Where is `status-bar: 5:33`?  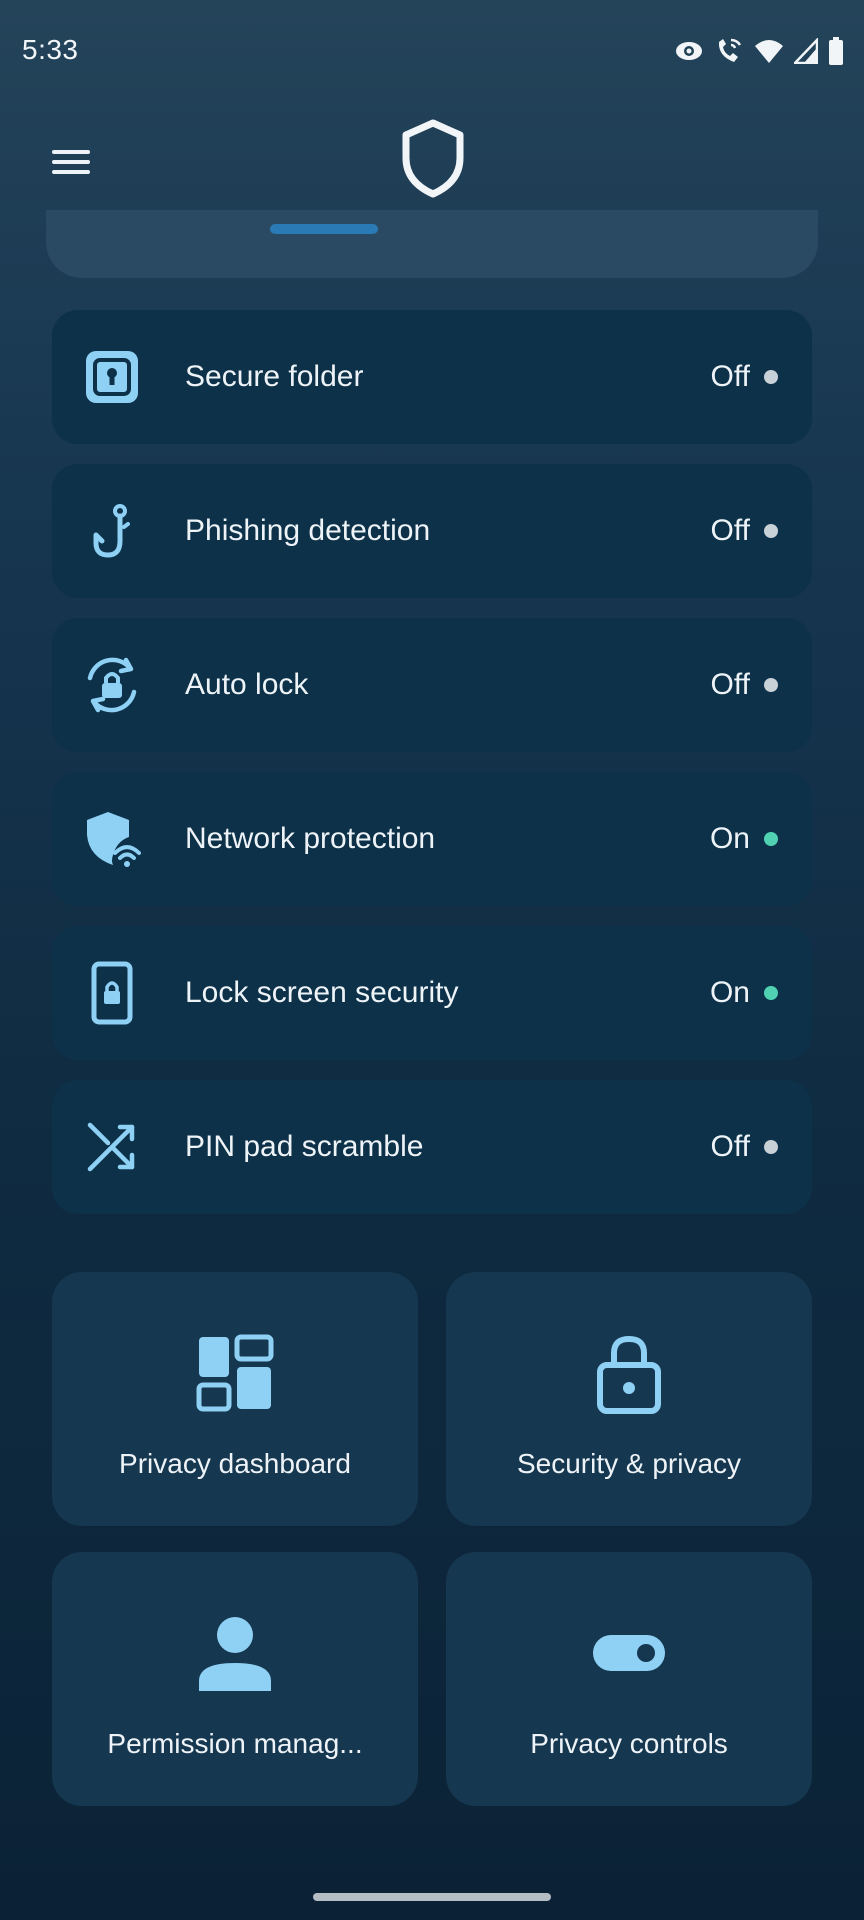
status-bar: 5:33 is located at coordinates (432, 50).